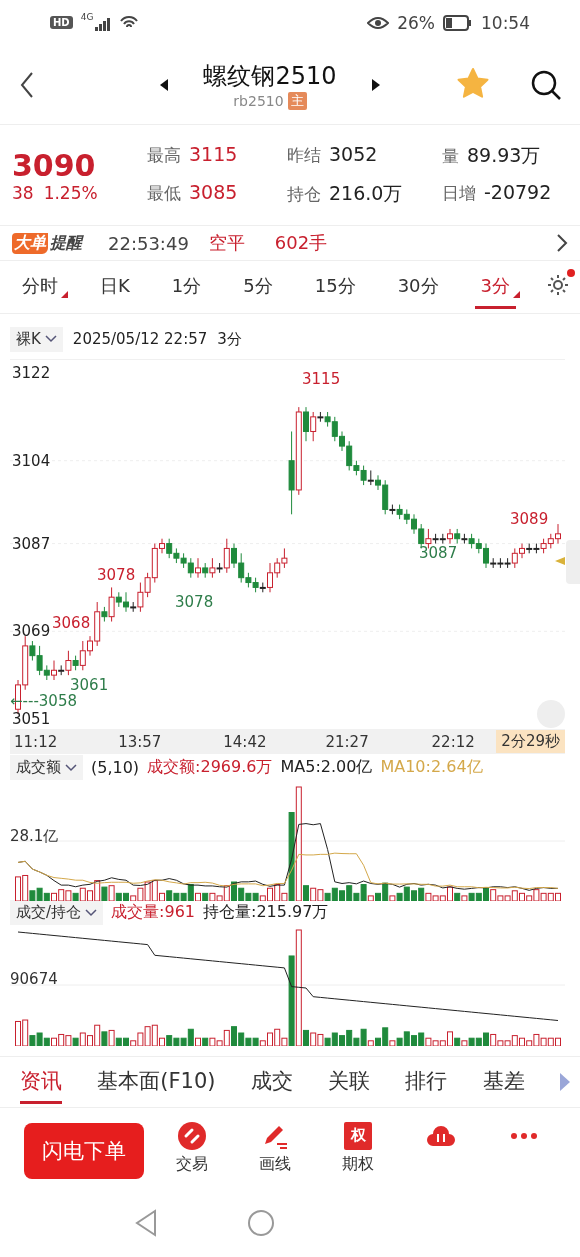 This screenshot has height=1257, width=580. What do you see at coordinates (366, 193) in the screenshot?
I see `stat-value: 216.0万` at bounding box center [366, 193].